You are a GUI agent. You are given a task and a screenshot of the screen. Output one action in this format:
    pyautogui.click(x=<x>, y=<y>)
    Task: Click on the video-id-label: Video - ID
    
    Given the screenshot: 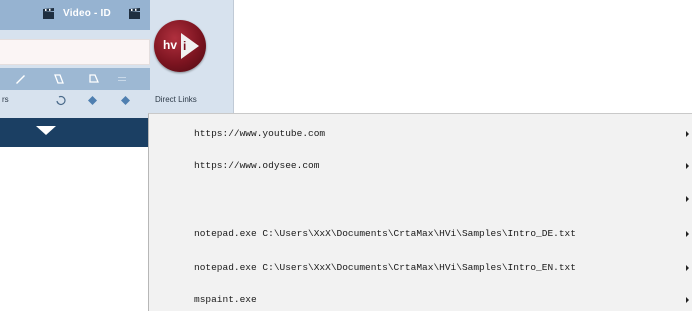 What is the action you would take?
    pyautogui.click(x=87, y=13)
    